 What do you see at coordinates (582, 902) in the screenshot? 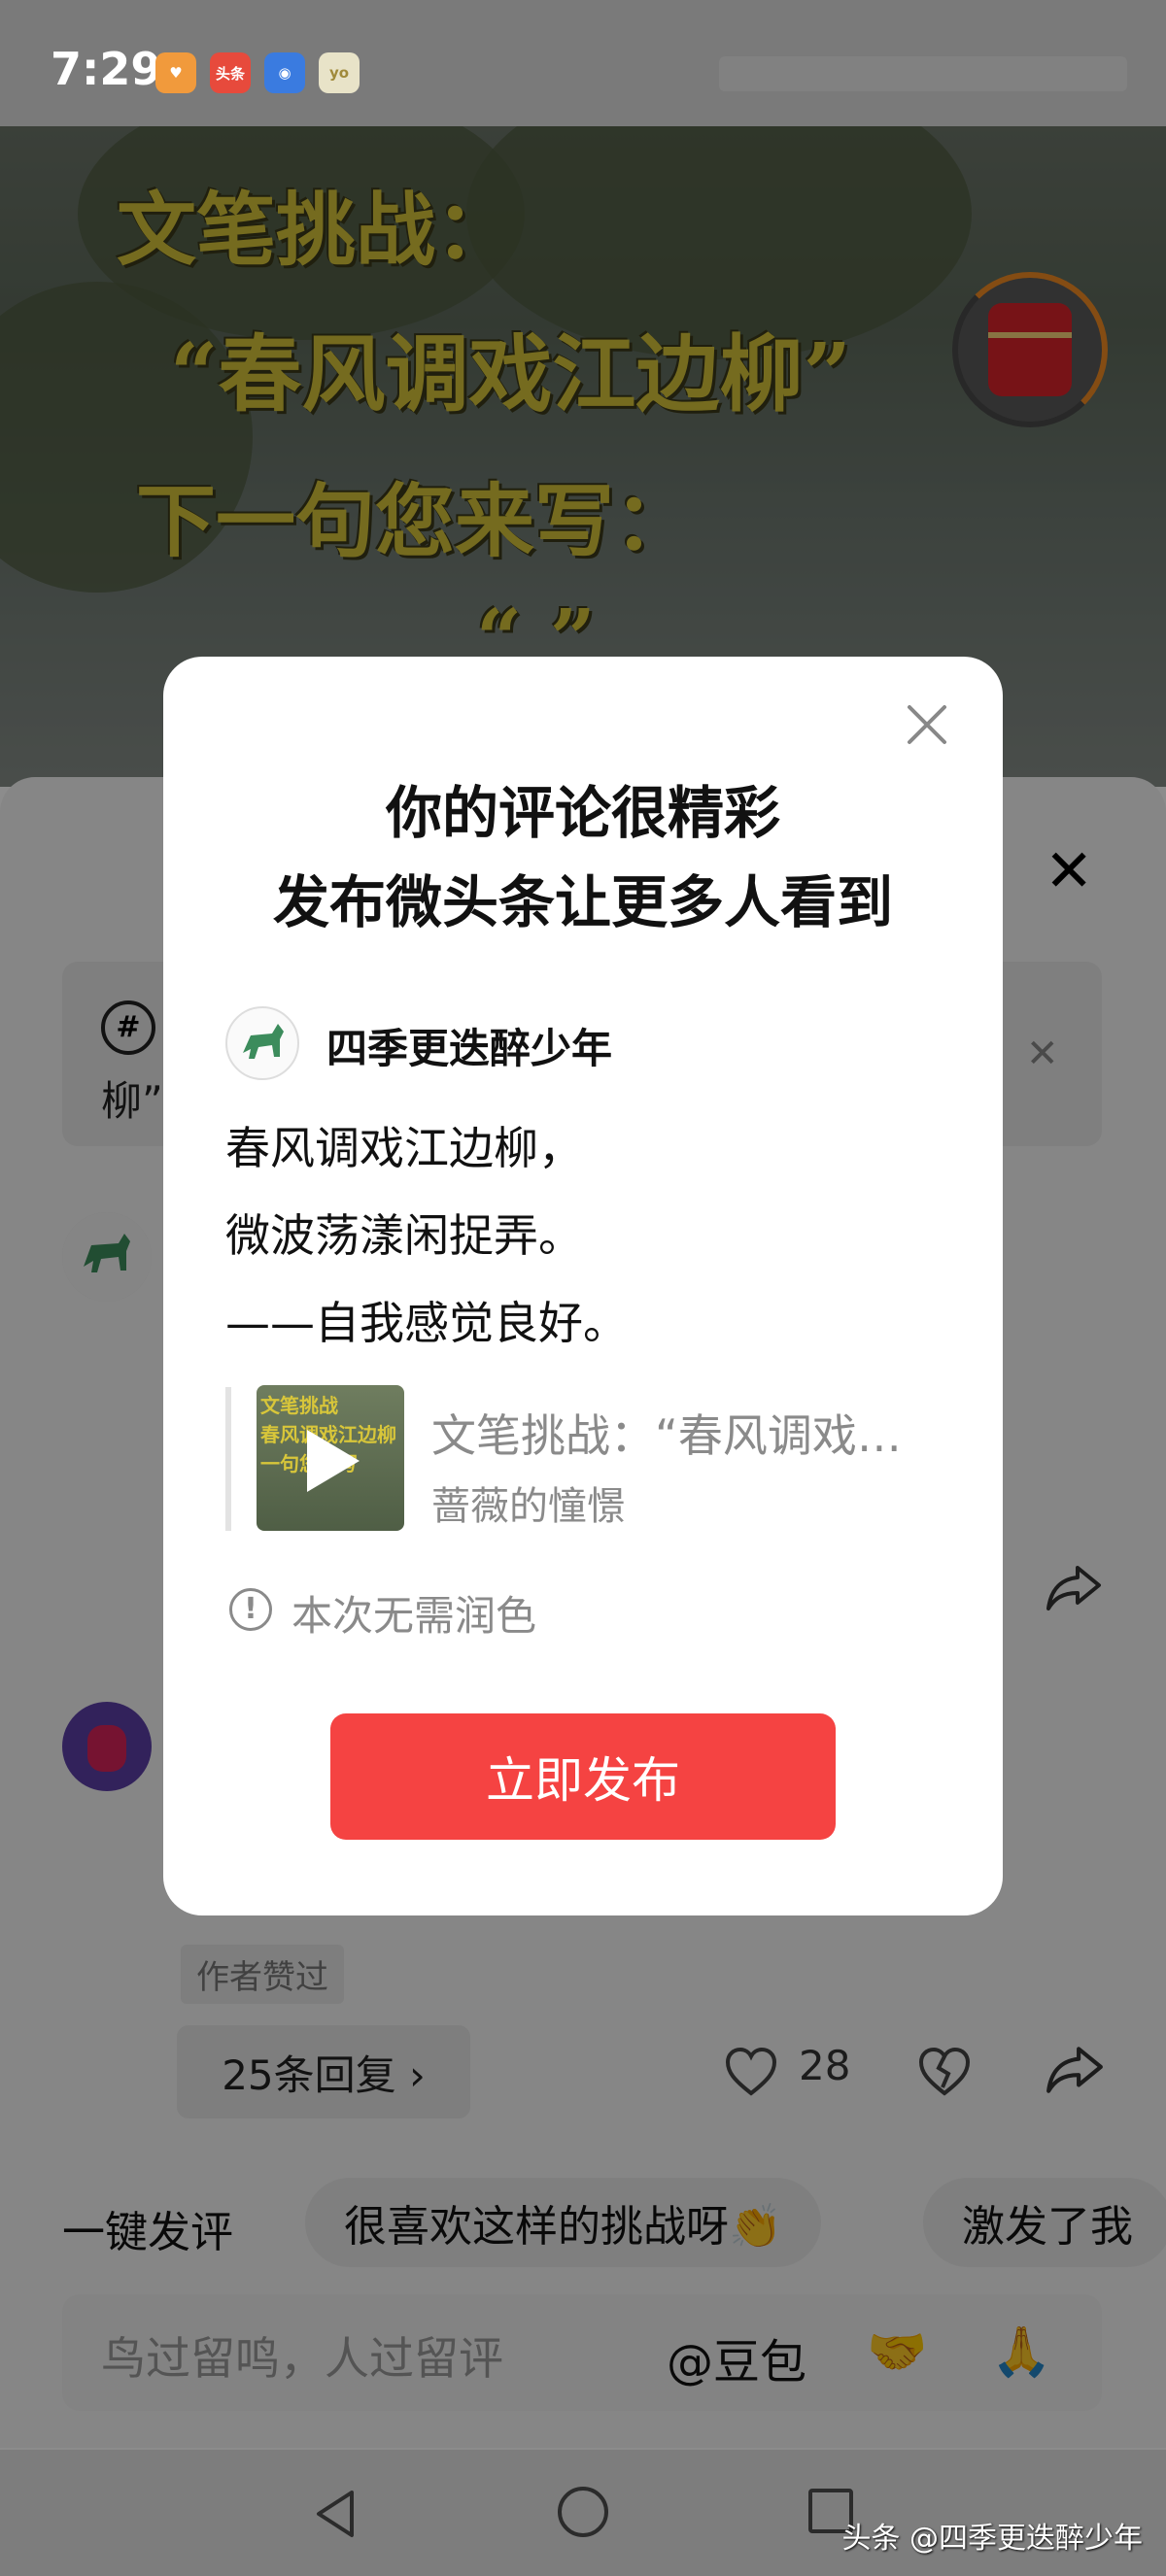
I see `dialog-subtitle: 发布微头条让更多人看到` at bounding box center [582, 902].